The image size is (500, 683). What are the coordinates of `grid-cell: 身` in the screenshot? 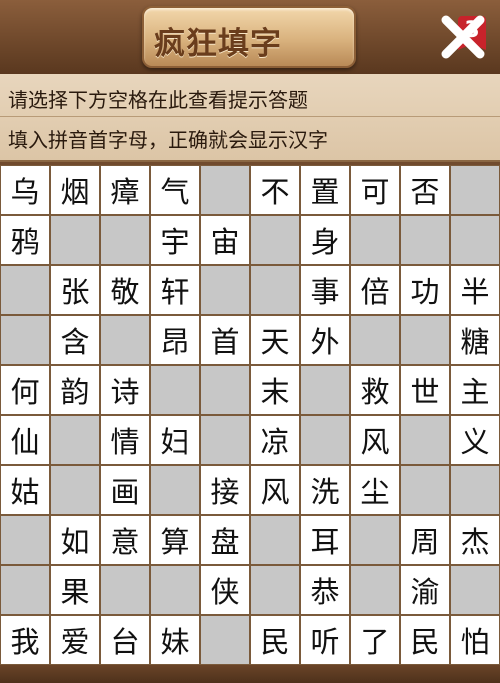 It's located at (325, 240).